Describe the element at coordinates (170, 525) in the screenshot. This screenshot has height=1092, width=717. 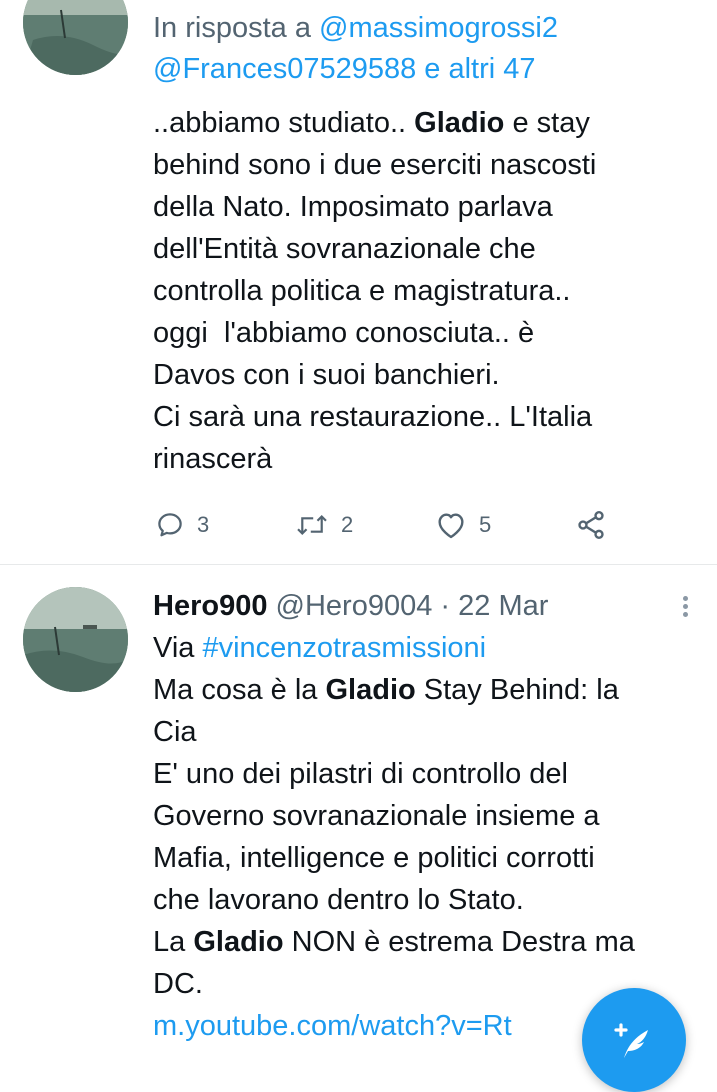
I see `speech-bubble-icon` at that location.